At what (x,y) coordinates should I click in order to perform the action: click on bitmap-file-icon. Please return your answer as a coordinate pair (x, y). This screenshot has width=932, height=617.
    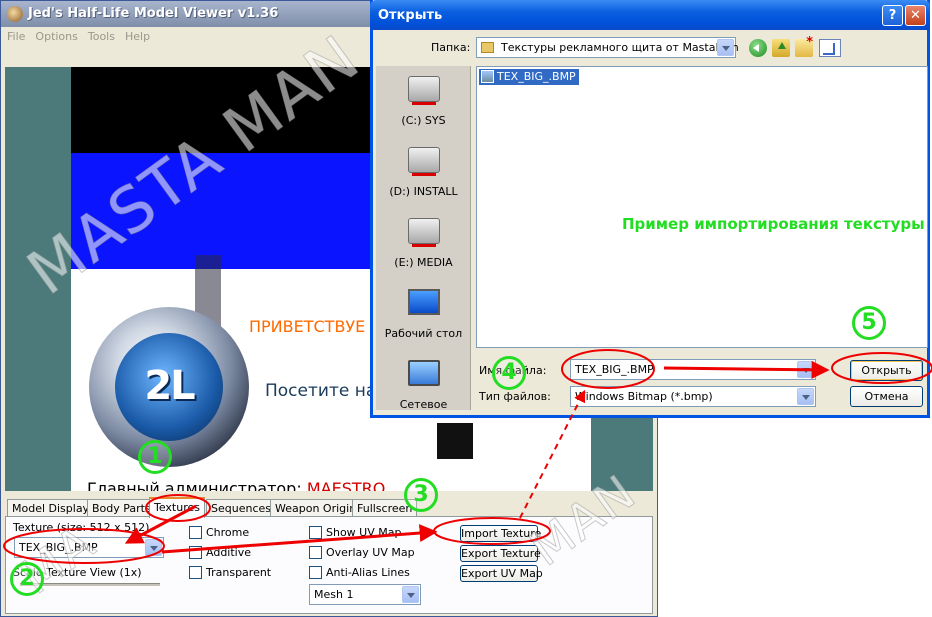
    Looking at the image, I should click on (487, 76).